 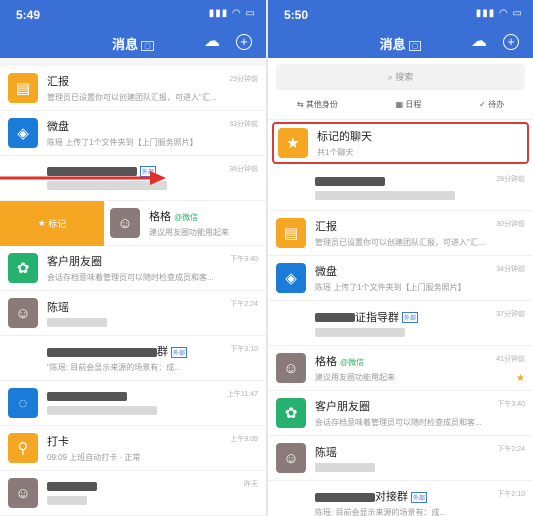 I want to click on swiped-row: ★ 标记 ☺ 格格 @微信 建议用友圈功能用起来, so click(x=133, y=223).